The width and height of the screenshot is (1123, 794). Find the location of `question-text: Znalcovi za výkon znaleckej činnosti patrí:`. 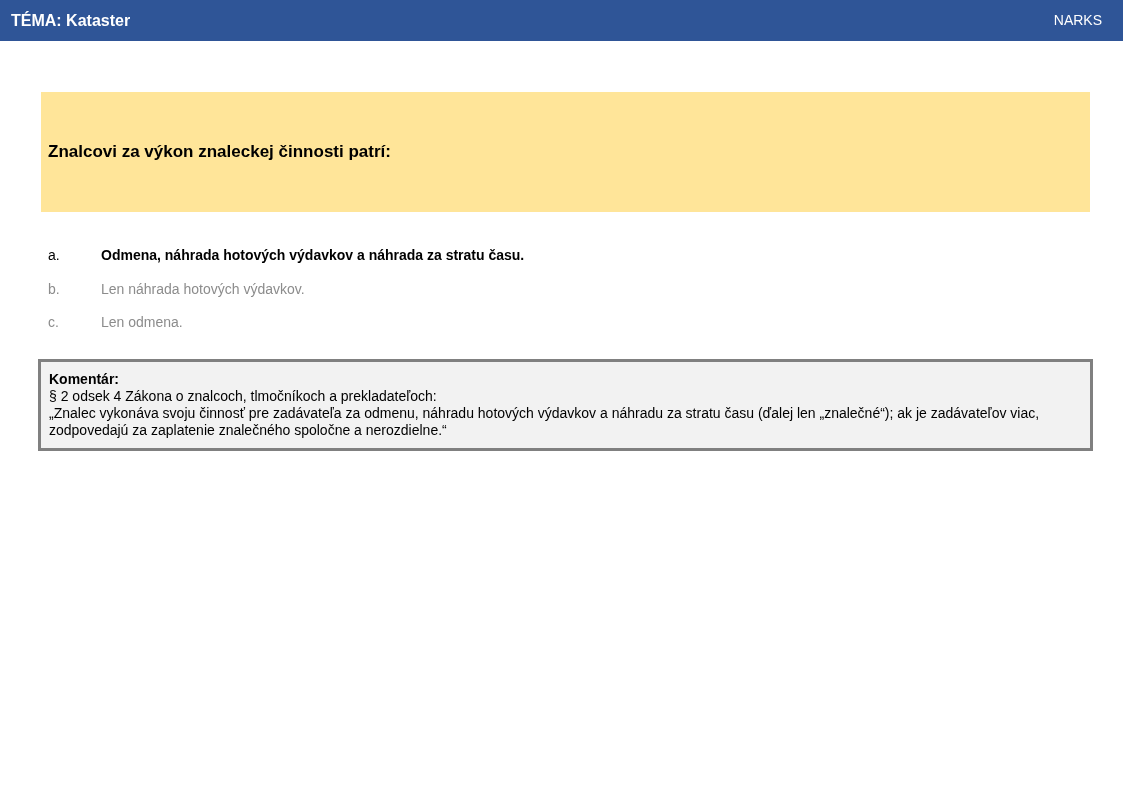

question-text: Znalcovi za výkon znaleckej činnosti patrí: is located at coordinates (219, 152).